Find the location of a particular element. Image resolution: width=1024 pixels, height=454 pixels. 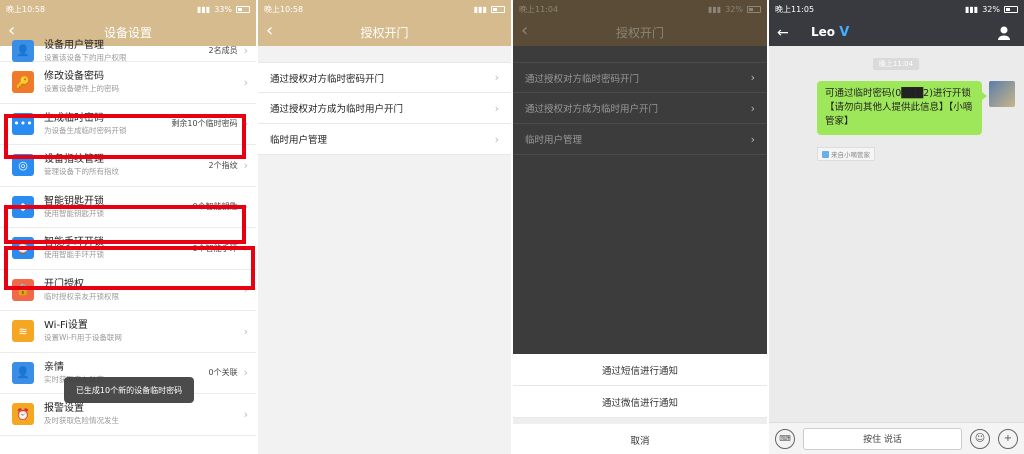

action-sheet: 通过短信进行通知 通过微信进行通知 取消 is located at coordinates (640, 404).